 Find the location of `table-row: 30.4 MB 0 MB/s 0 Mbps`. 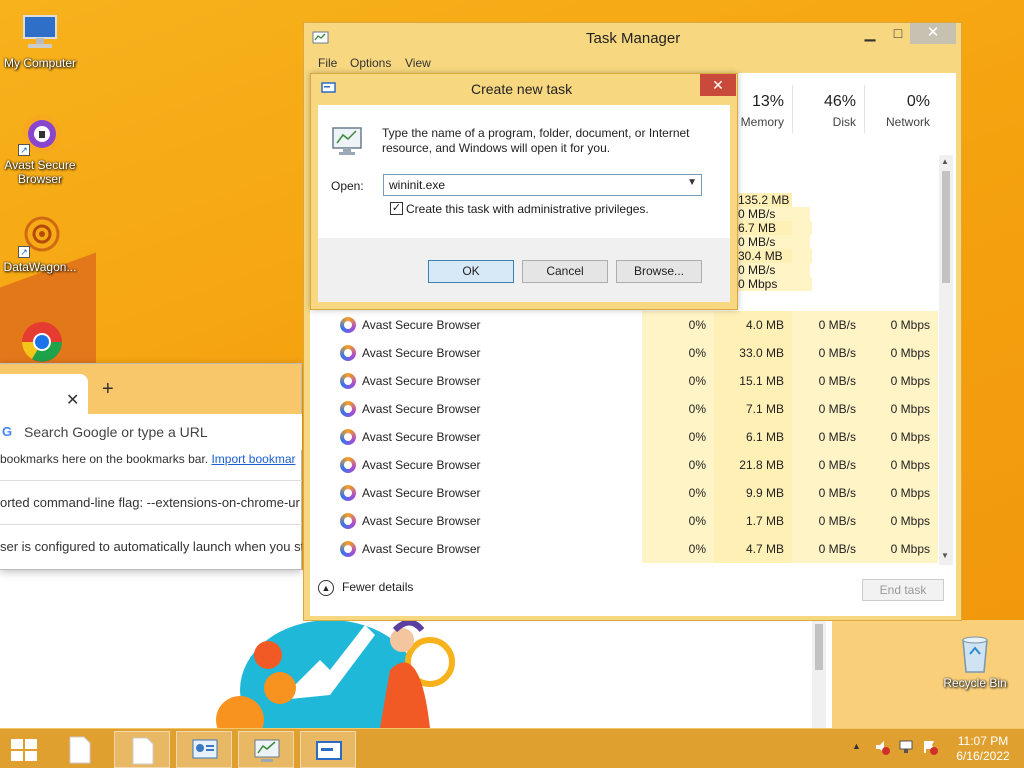

table-row: 30.4 MB 0 MB/s 0 Mbps is located at coordinates (838, 270).